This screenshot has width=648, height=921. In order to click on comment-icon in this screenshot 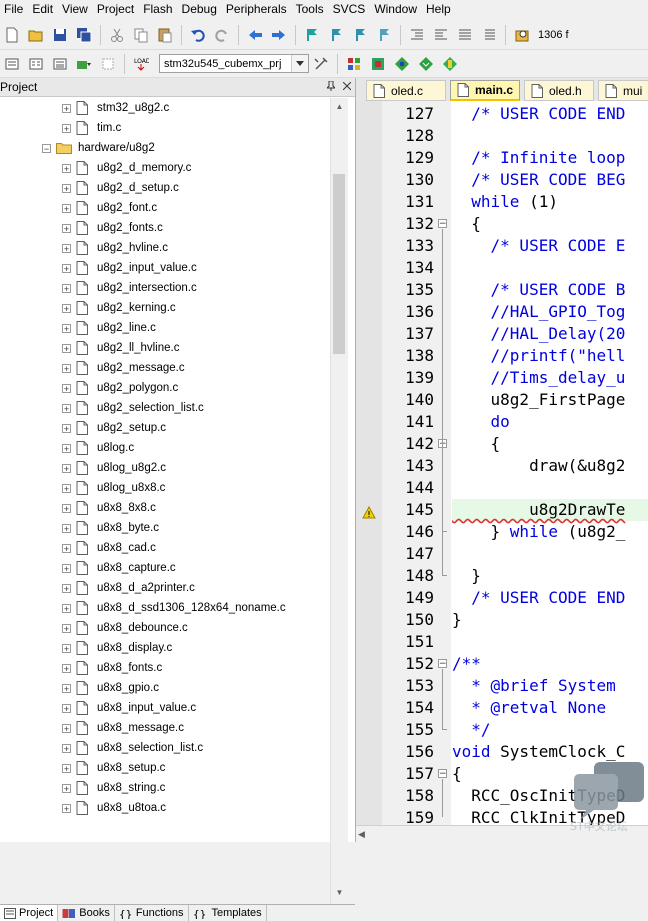, I will do `click(465, 35)`.